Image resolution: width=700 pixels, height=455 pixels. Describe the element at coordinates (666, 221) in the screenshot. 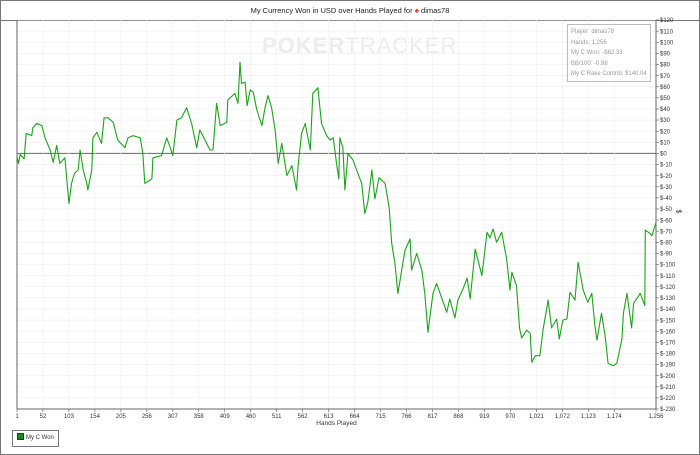

I see `y-tick-label: $-60` at that location.